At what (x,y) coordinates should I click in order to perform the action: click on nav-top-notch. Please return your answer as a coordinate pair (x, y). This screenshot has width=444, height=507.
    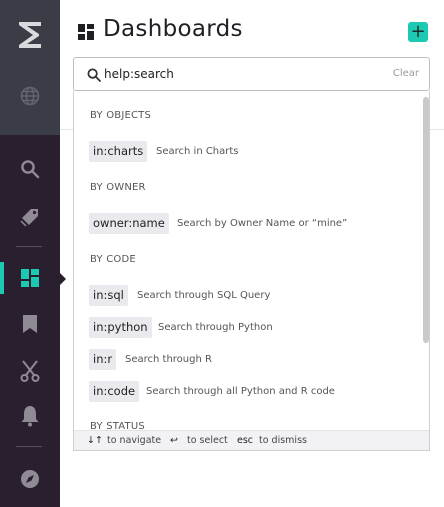
    Looking at the image, I should click on (30, 126).